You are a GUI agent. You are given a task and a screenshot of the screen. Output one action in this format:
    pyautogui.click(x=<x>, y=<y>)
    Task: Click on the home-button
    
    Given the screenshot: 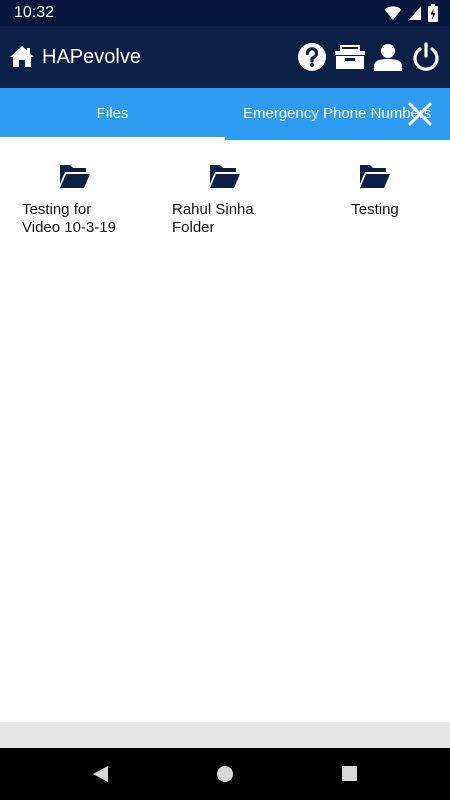 What is the action you would take?
    pyautogui.click(x=22, y=57)
    